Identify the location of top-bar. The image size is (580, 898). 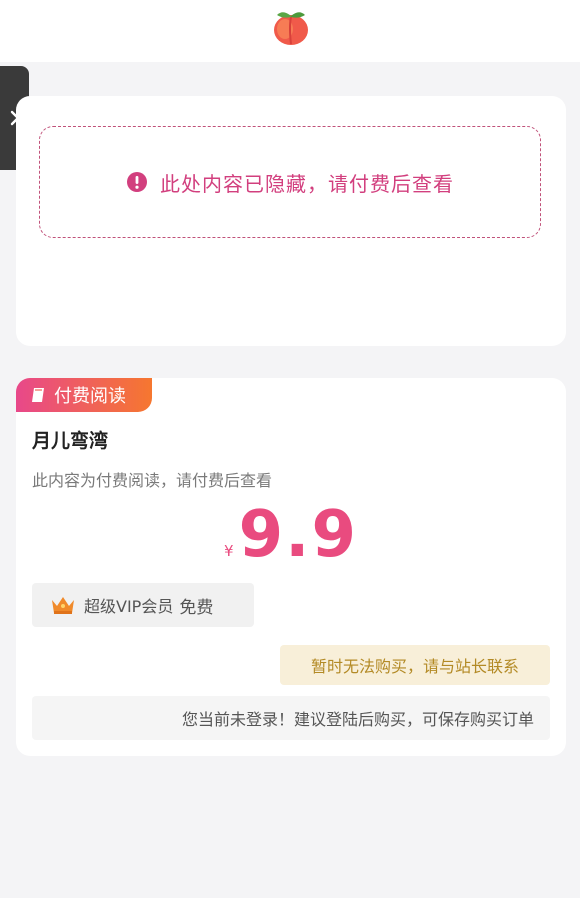
(290, 31).